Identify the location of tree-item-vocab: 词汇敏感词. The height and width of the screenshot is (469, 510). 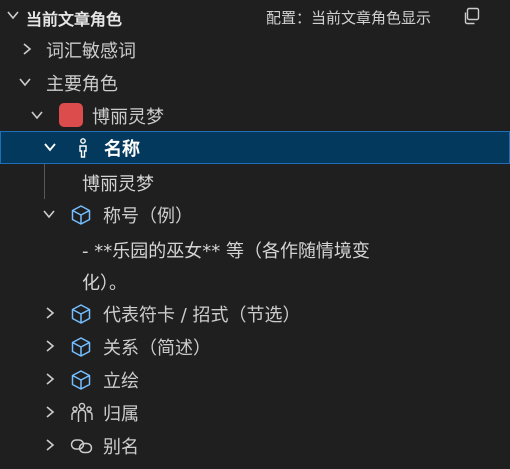
(255, 49).